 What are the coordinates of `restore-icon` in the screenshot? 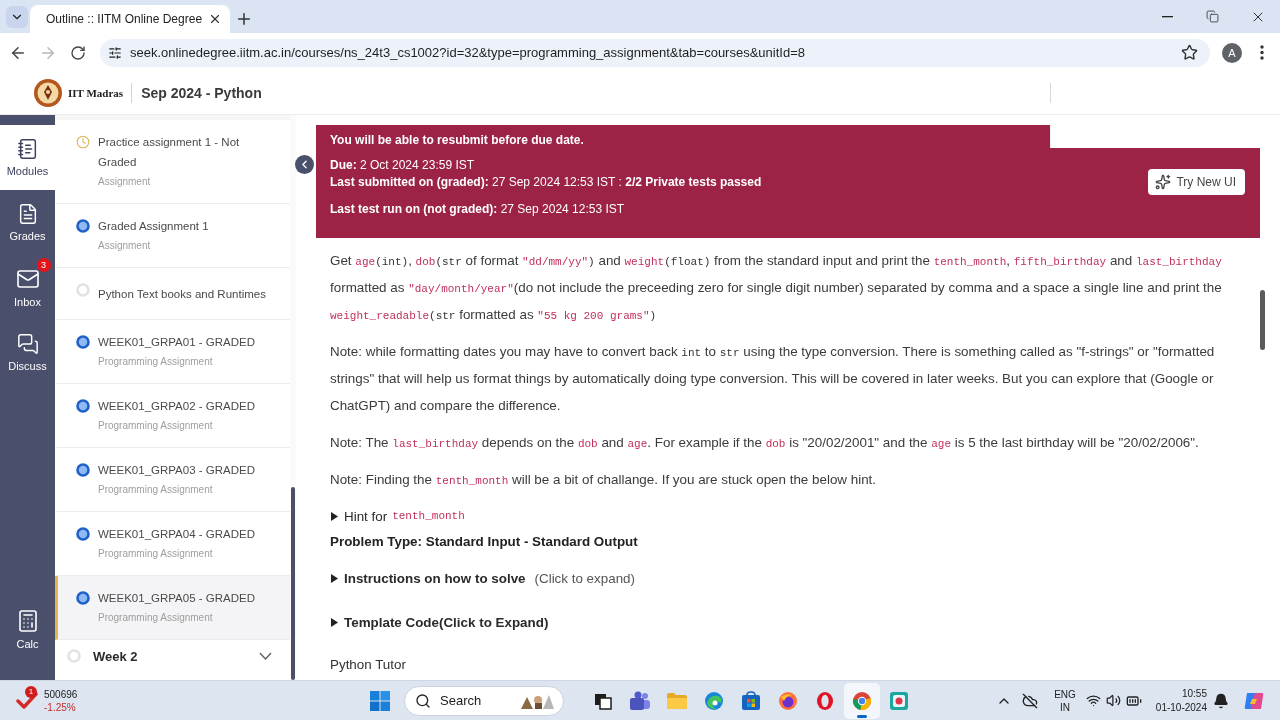 It's located at (1212, 16).